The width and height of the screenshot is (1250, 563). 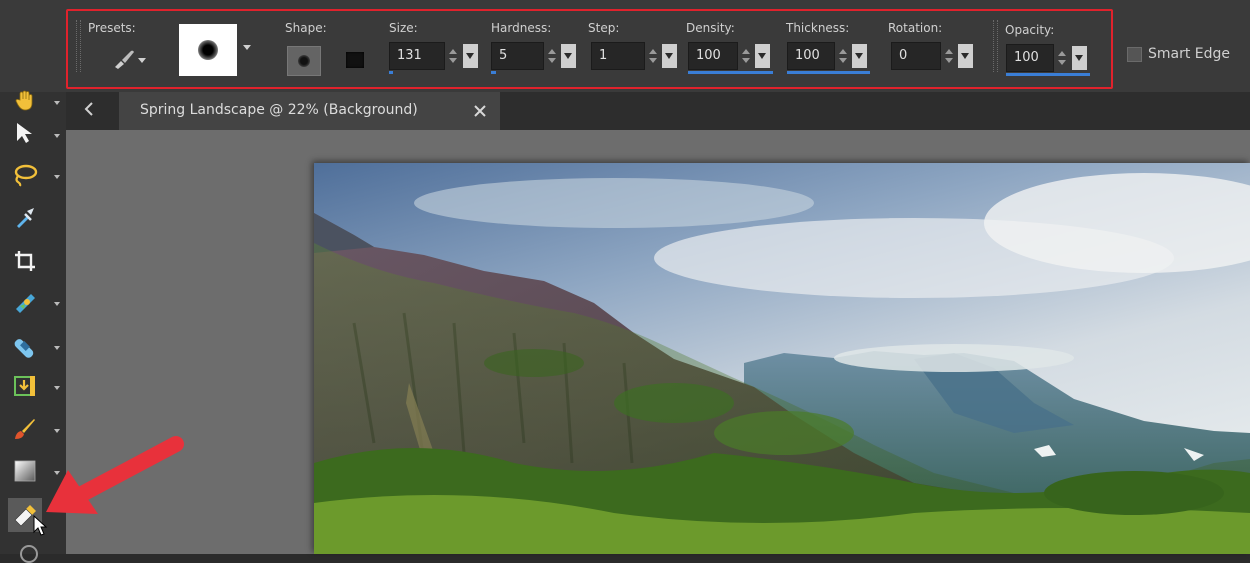 I want to click on density-spinner, so click(x=746, y=56).